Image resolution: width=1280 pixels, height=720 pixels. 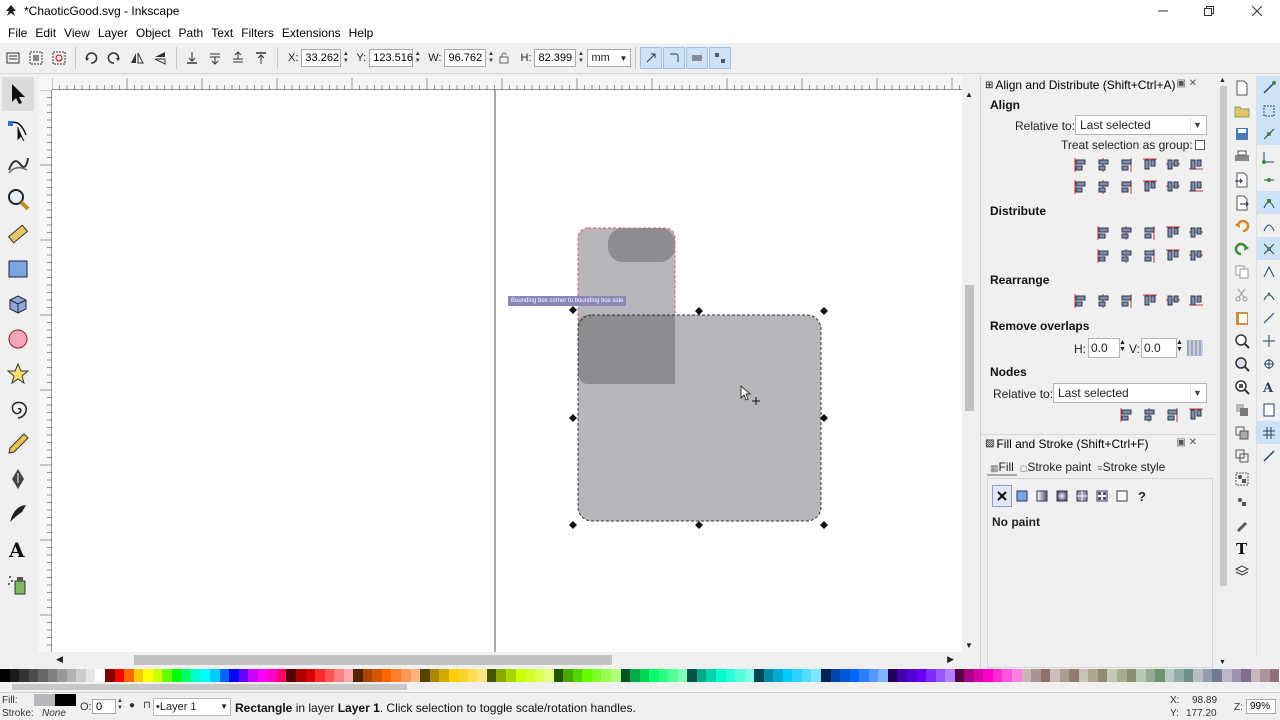 What do you see at coordinates (504, 58) in the screenshot?
I see `lock-icon` at bounding box center [504, 58].